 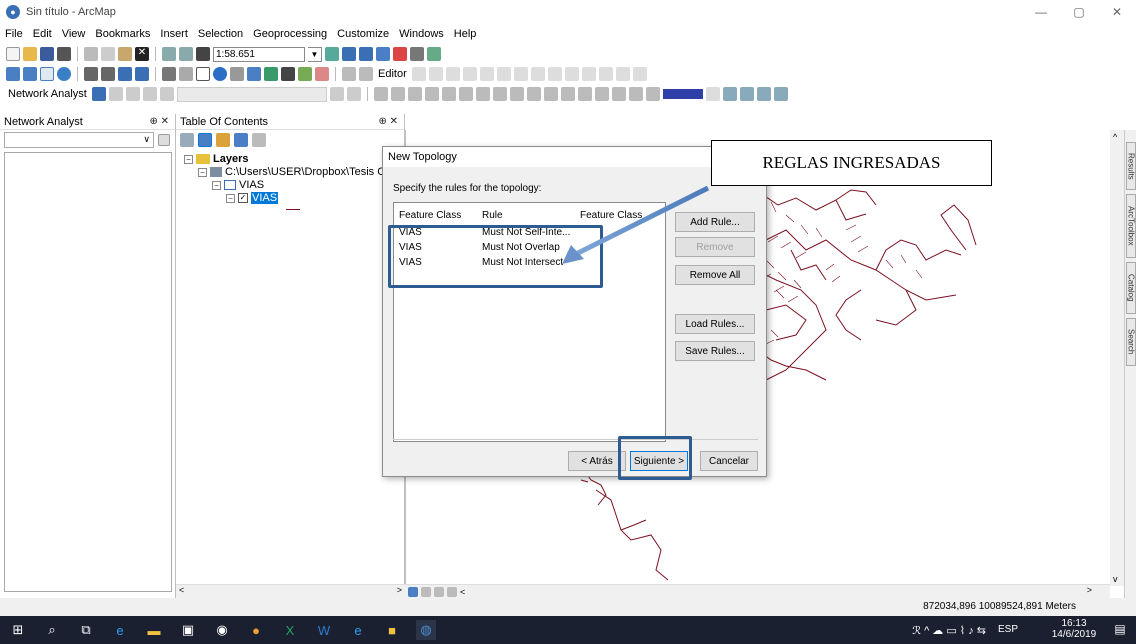 I want to click on map-vertical-scrollbar: ^ v, so click(x=1117, y=358).